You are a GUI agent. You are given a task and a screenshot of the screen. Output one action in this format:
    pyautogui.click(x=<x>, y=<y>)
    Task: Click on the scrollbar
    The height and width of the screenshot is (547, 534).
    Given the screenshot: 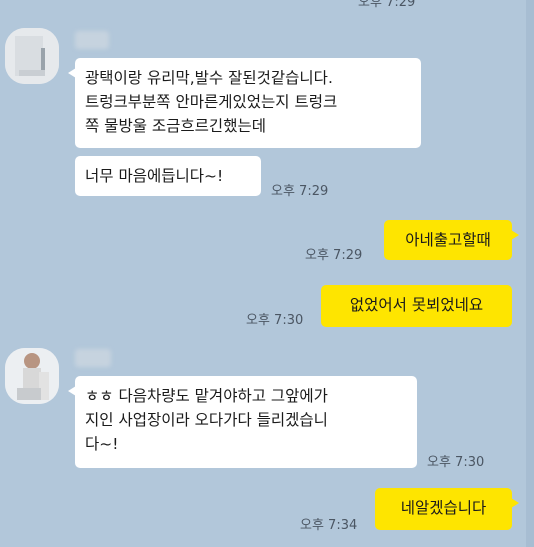 What is the action you would take?
    pyautogui.click(x=530, y=273)
    